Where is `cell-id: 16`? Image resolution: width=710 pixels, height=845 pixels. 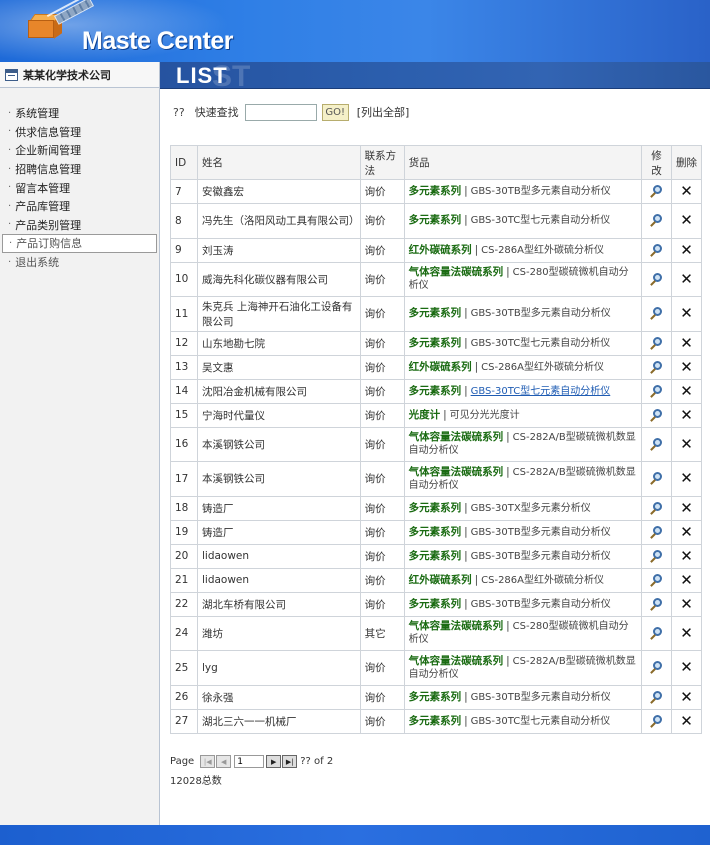 cell-id: 16 is located at coordinates (184, 444).